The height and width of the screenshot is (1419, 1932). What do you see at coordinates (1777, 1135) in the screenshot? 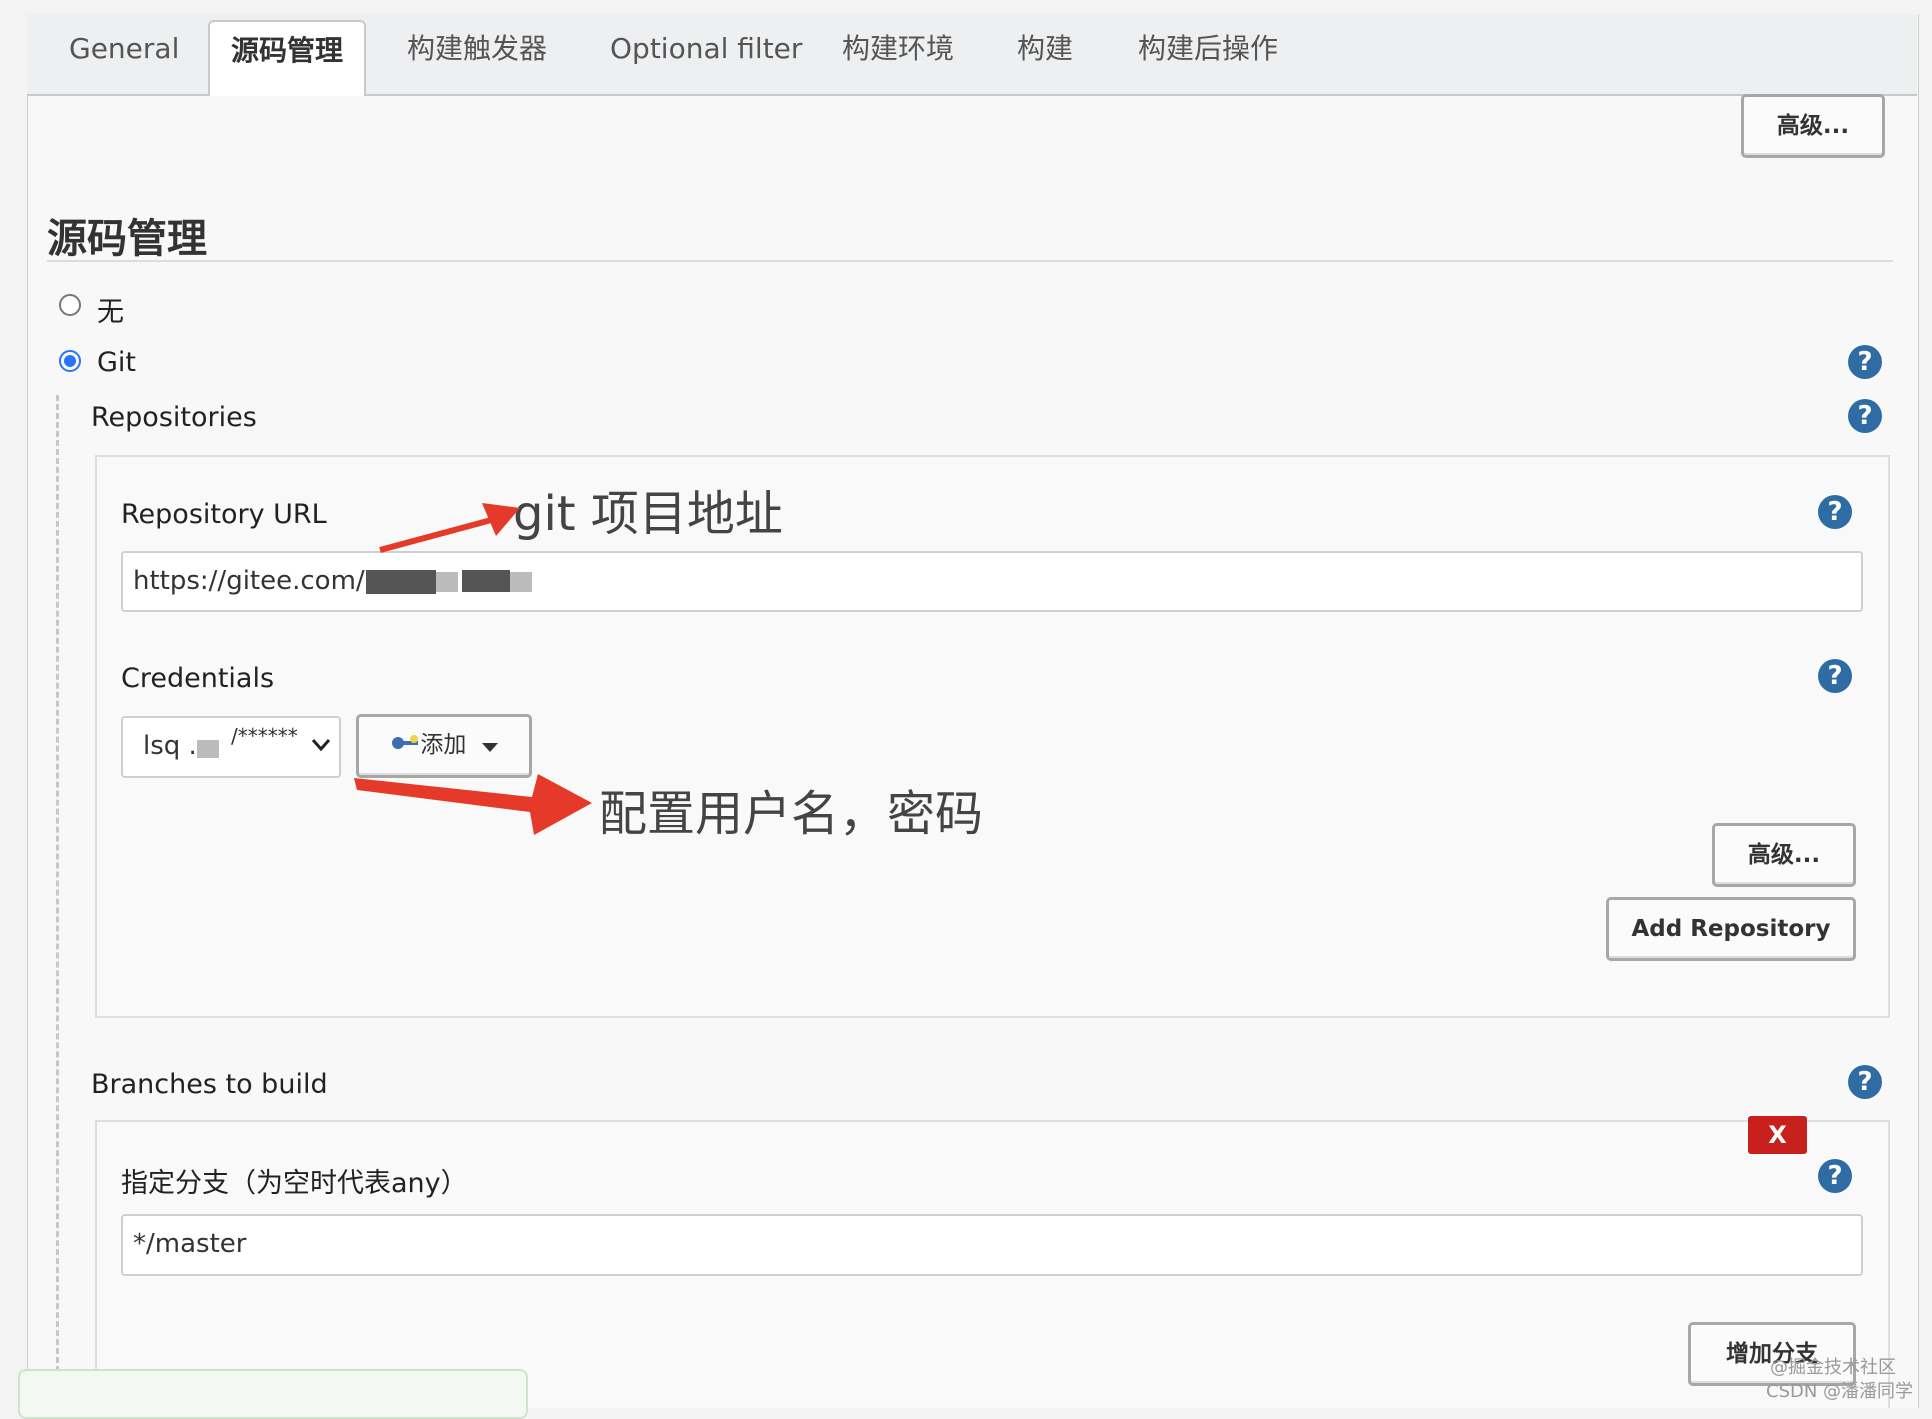
I see `delete-branch-button: X` at bounding box center [1777, 1135].